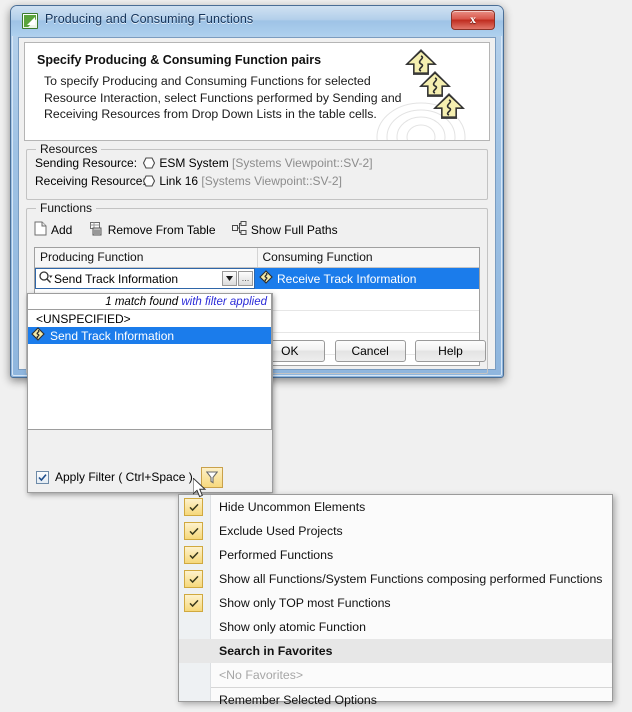 This screenshot has width=632, height=712. I want to click on match-count-status: 1 match found with filter applied, so click(150, 302).